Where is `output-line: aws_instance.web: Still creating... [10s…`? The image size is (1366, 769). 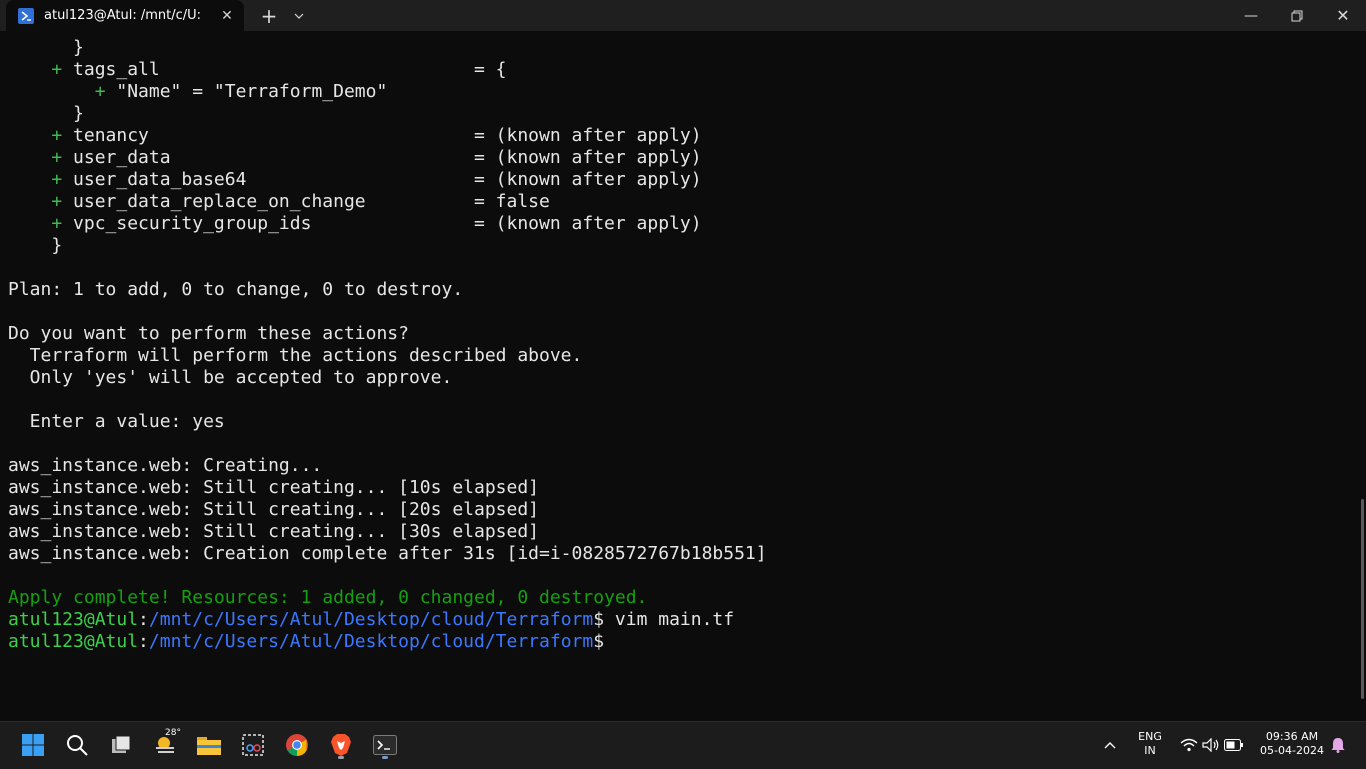
output-line: aws_instance.web: Still creating... [10s… is located at coordinates (274, 487).